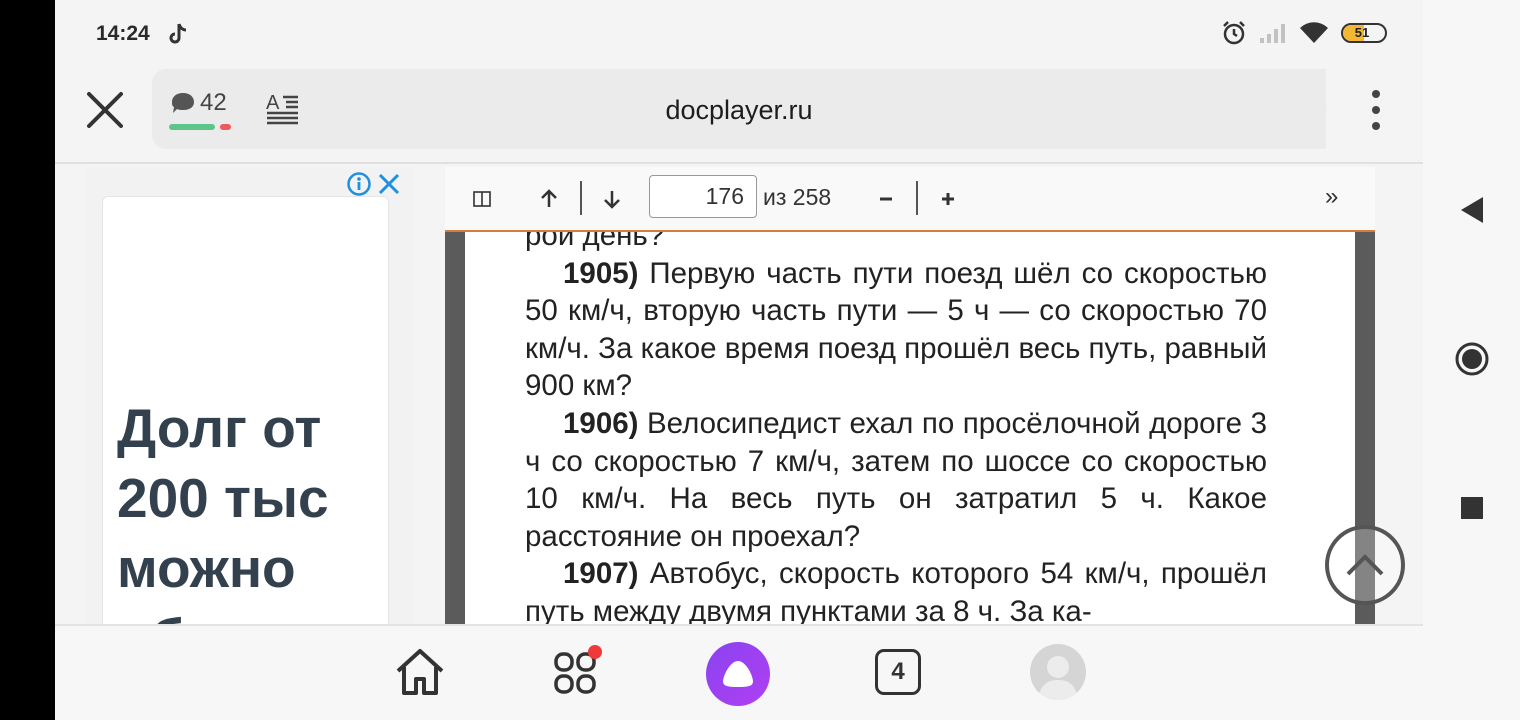  What do you see at coordinates (1058, 672) in the screenshot?
I see `profile-icon` at bounding box center [1058, 672].